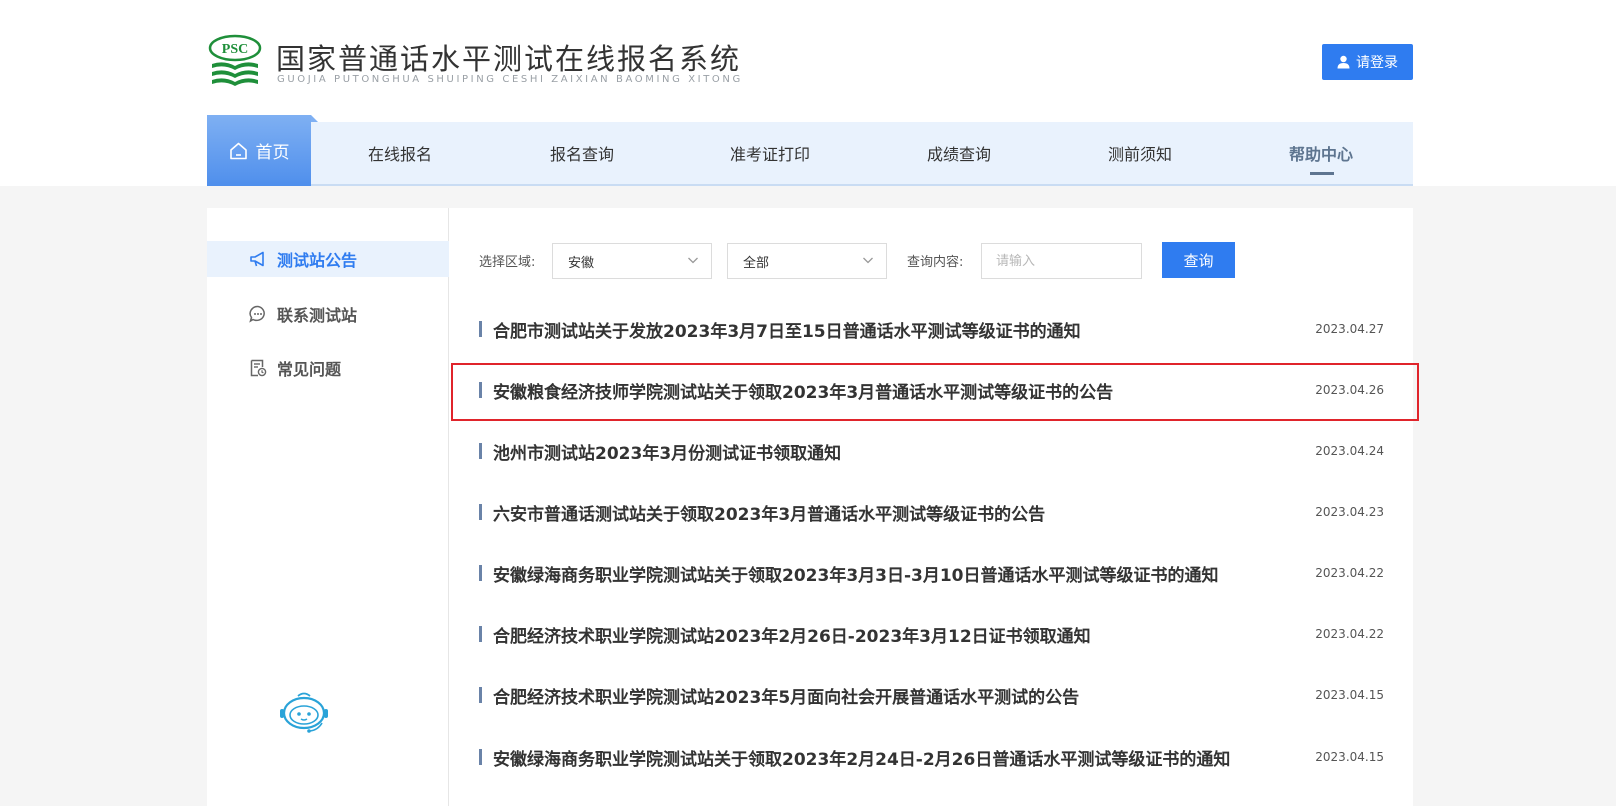  Describe the element at coordinates (257, 259) in the screenshot. I see `megaphone-icon` at that location.